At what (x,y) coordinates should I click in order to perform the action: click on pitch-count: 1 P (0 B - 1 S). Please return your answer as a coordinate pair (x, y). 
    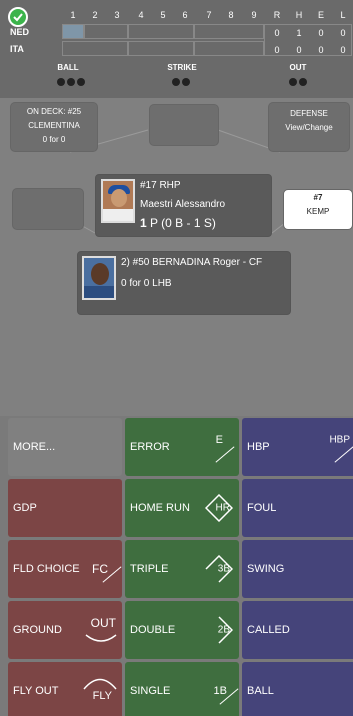
    Looking at the image, I should click on (178, 223).